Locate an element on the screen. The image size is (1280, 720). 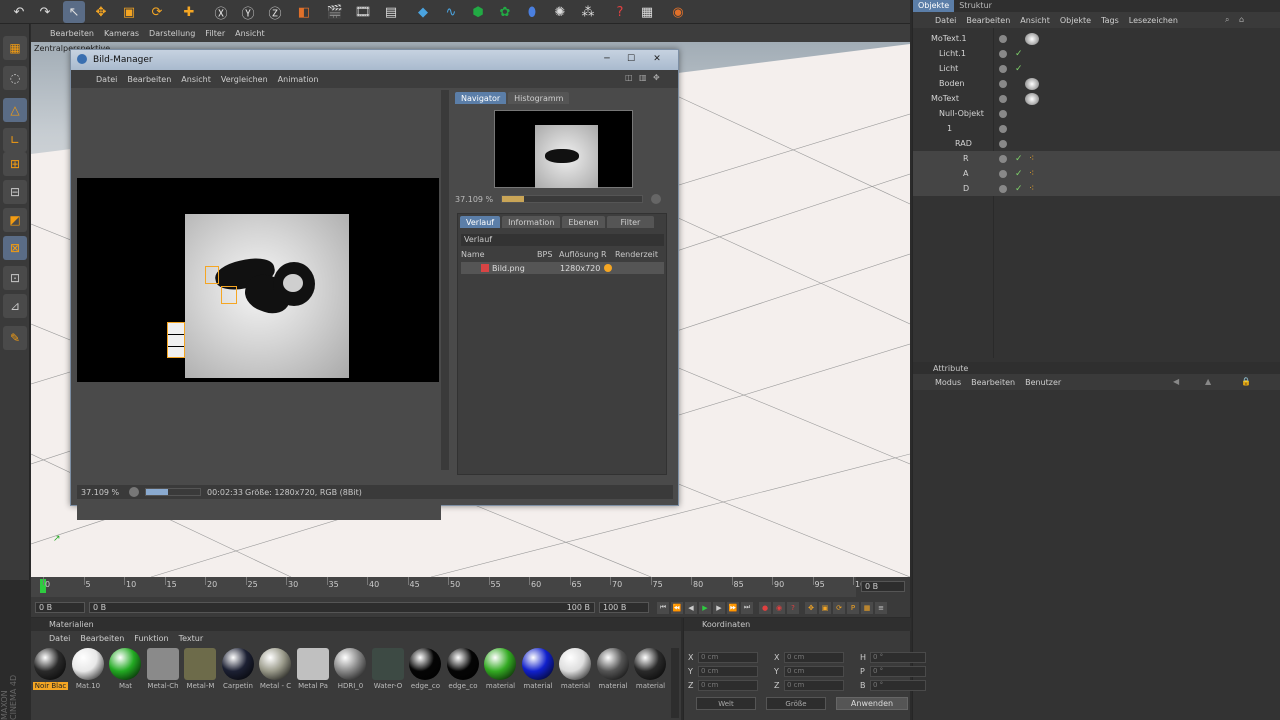
om-menu-tags: Tags is located at coordinates (1110, 20).